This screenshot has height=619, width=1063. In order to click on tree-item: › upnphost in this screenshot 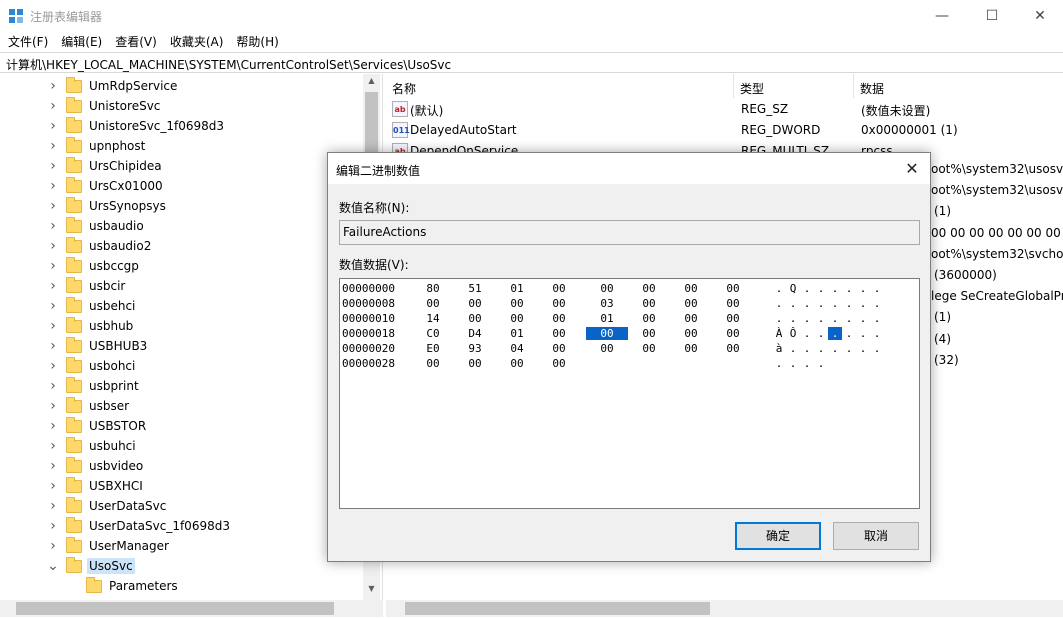, I will do `click(96, 146)`.